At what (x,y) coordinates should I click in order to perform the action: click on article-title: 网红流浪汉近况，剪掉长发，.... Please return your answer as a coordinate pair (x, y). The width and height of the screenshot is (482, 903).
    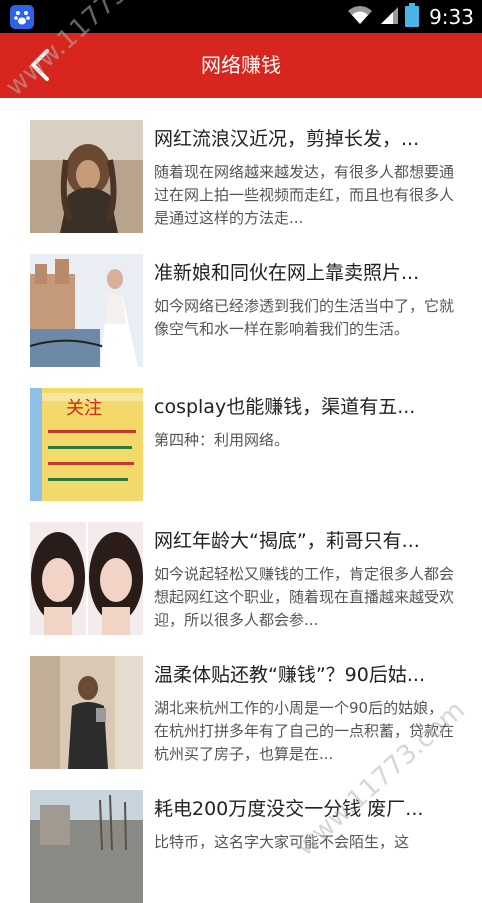
    Looking at the image, I should click on (287, 139).